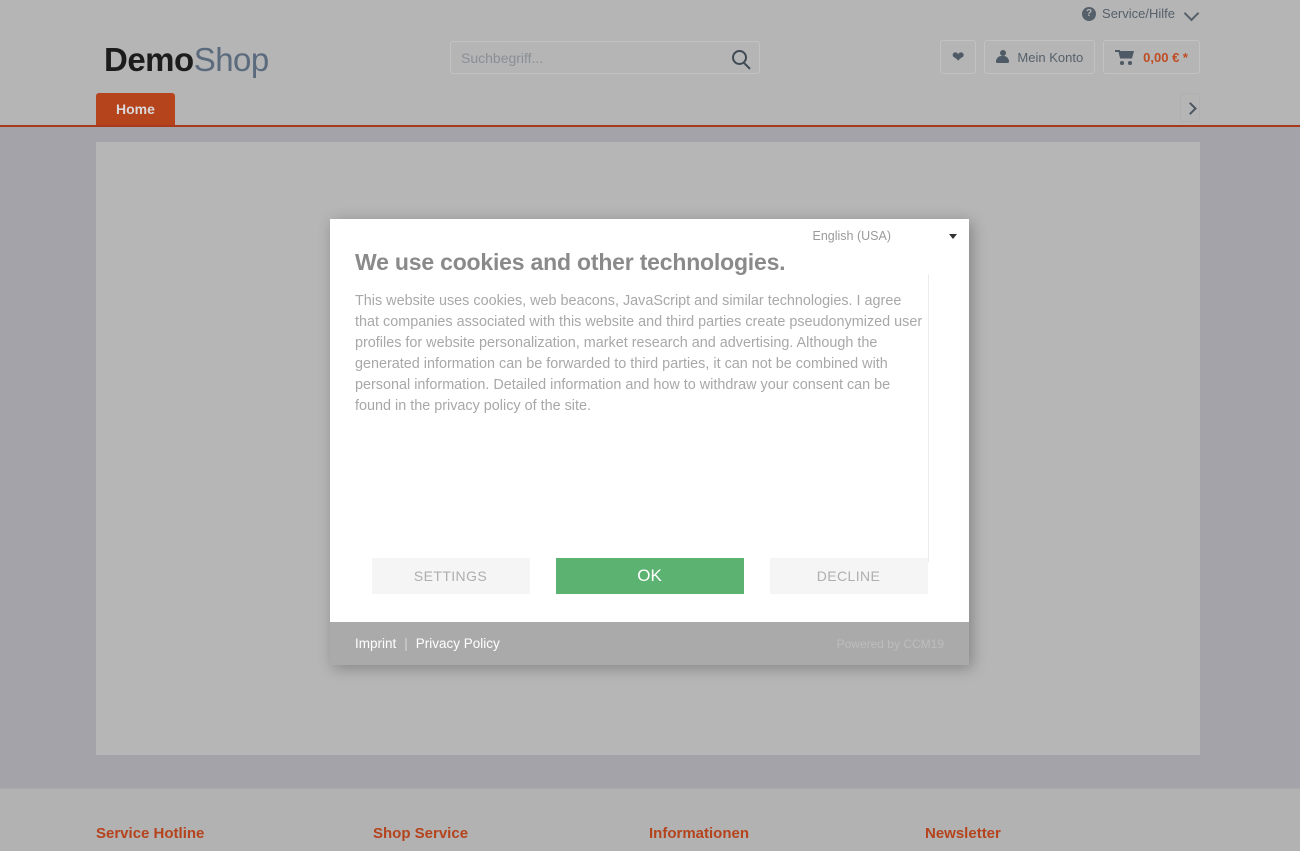 The image size is (1300, 851). I want to click on logo-secondary-text: Shop, so click(231, 59).